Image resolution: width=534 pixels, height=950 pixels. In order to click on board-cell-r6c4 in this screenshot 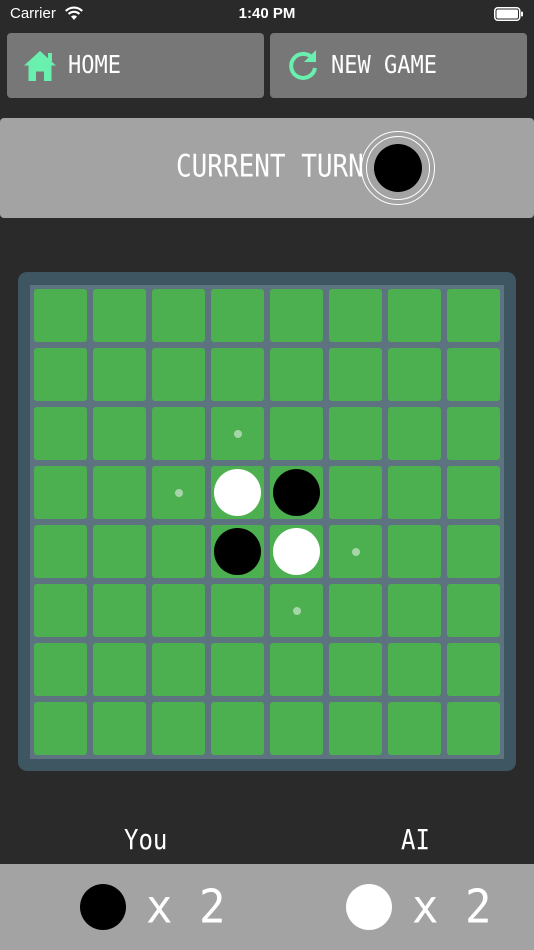, I will do `click(237, 610)`.